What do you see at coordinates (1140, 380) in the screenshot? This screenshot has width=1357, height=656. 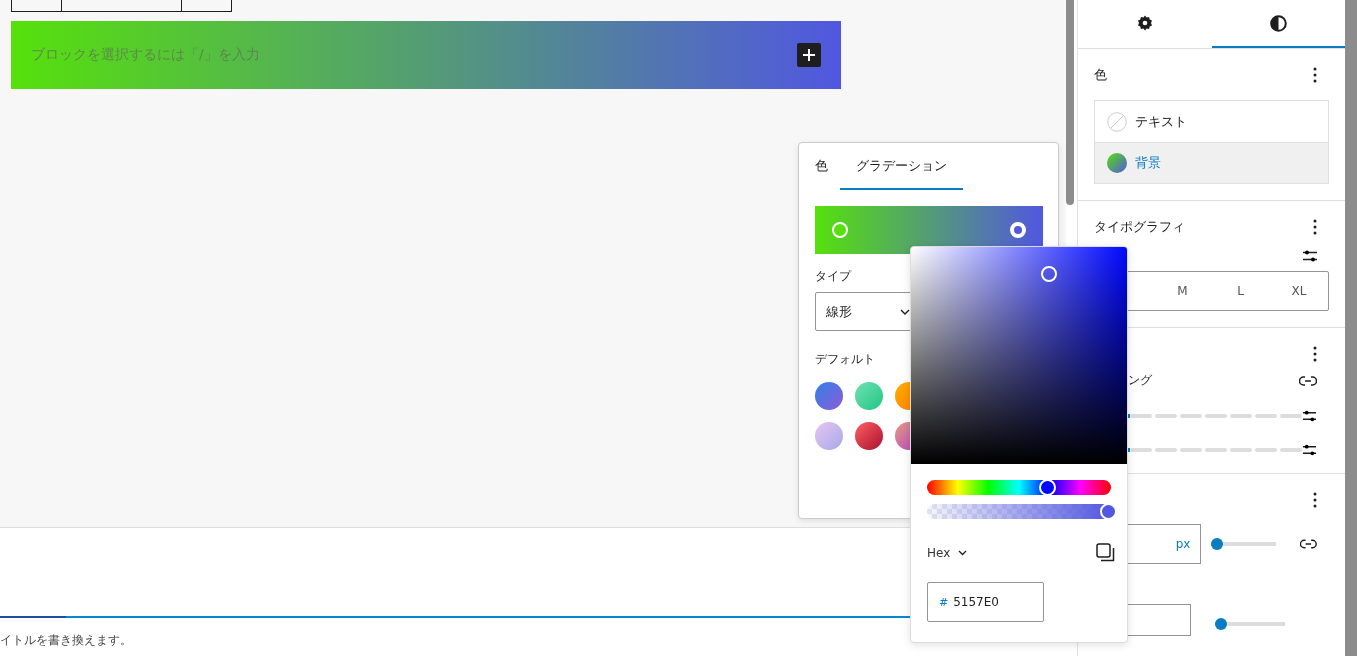 I see `padding-label: ング` at bounding box center [1140, 380].